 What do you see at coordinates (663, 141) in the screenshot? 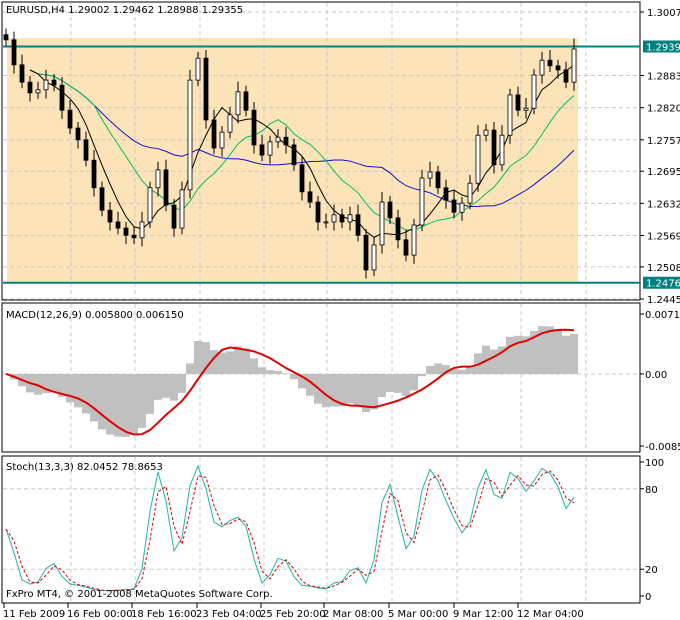
I see `price-tick-label: 1.27570` at bounding box center [663, 141].